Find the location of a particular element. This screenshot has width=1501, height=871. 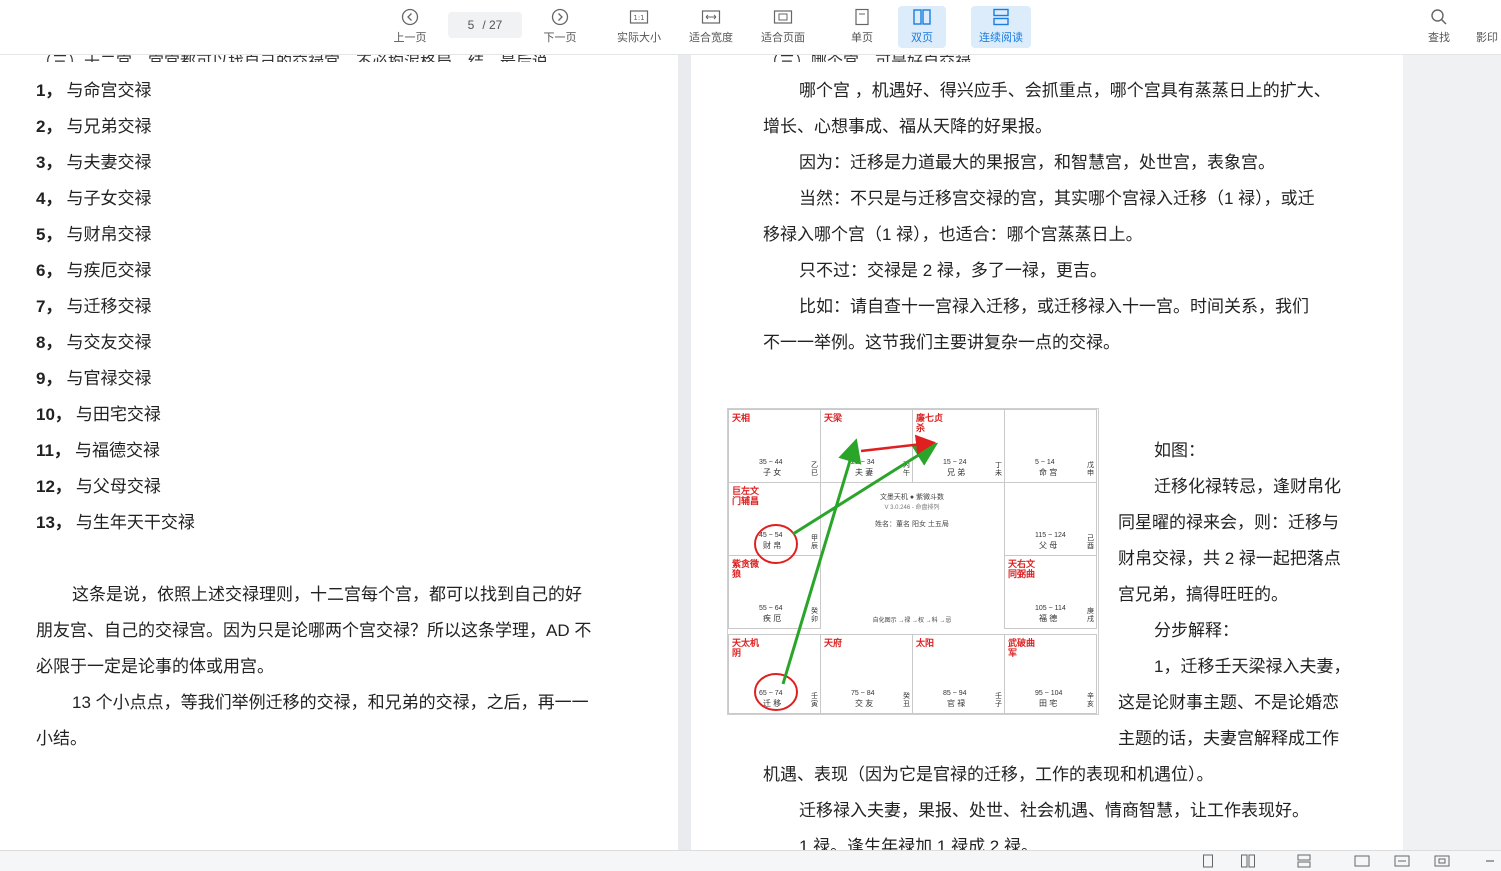

paragraph-line: 迁移化禄转忌，逢财帛化 is located at coordinates (1247, 486).